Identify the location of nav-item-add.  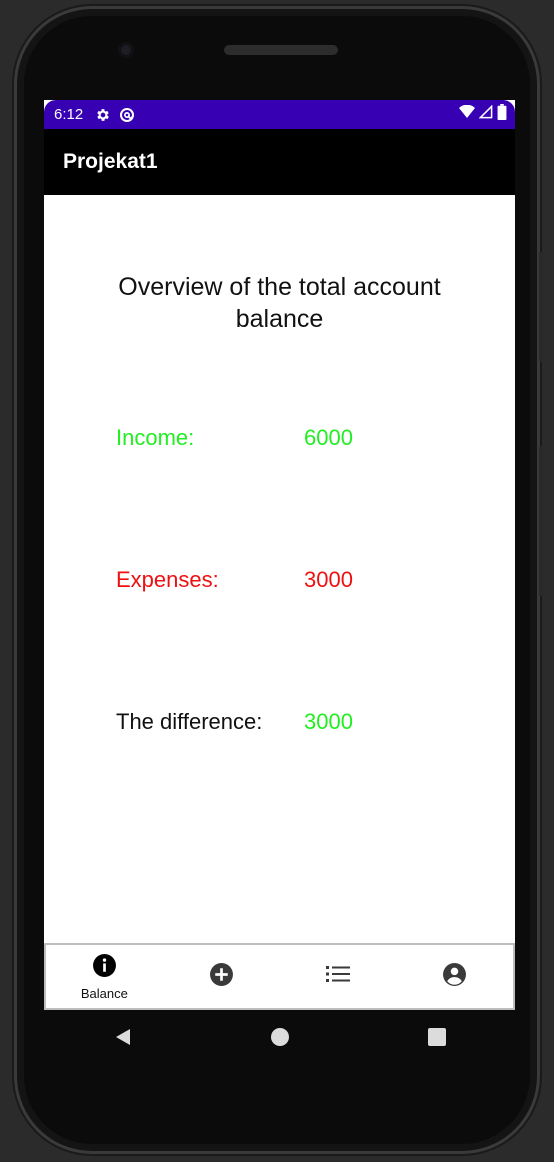
(221, 976).